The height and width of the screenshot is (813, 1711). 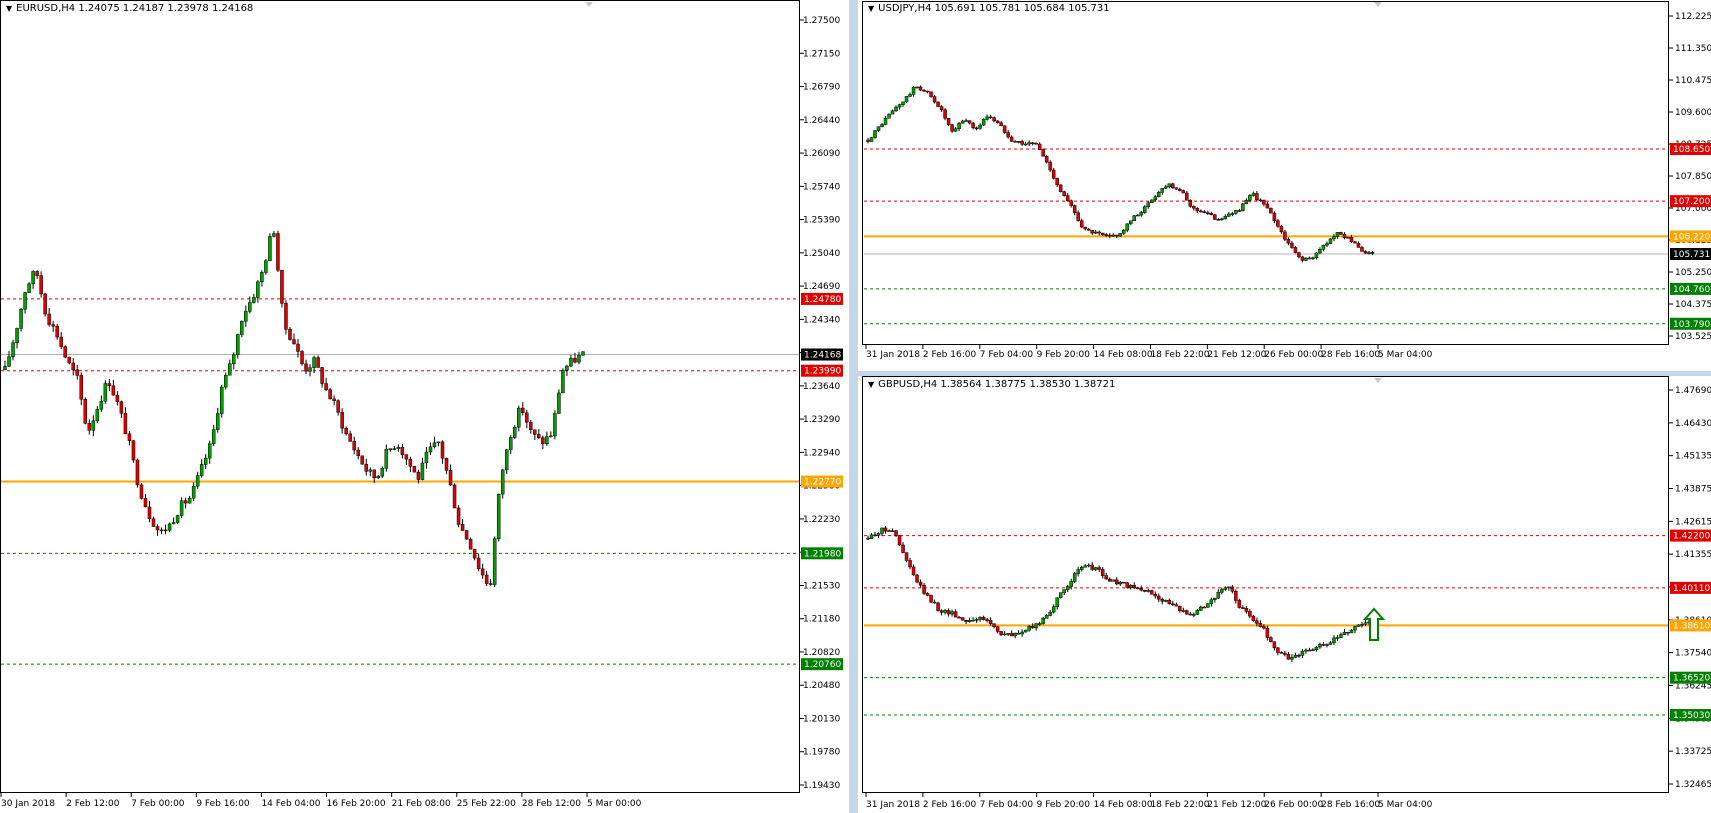 What do you see at coordinates (290, 804) in the screenshot?
I see `eurusd-time-label: 14 Feb 04:00` at bounding box center [290, 804].